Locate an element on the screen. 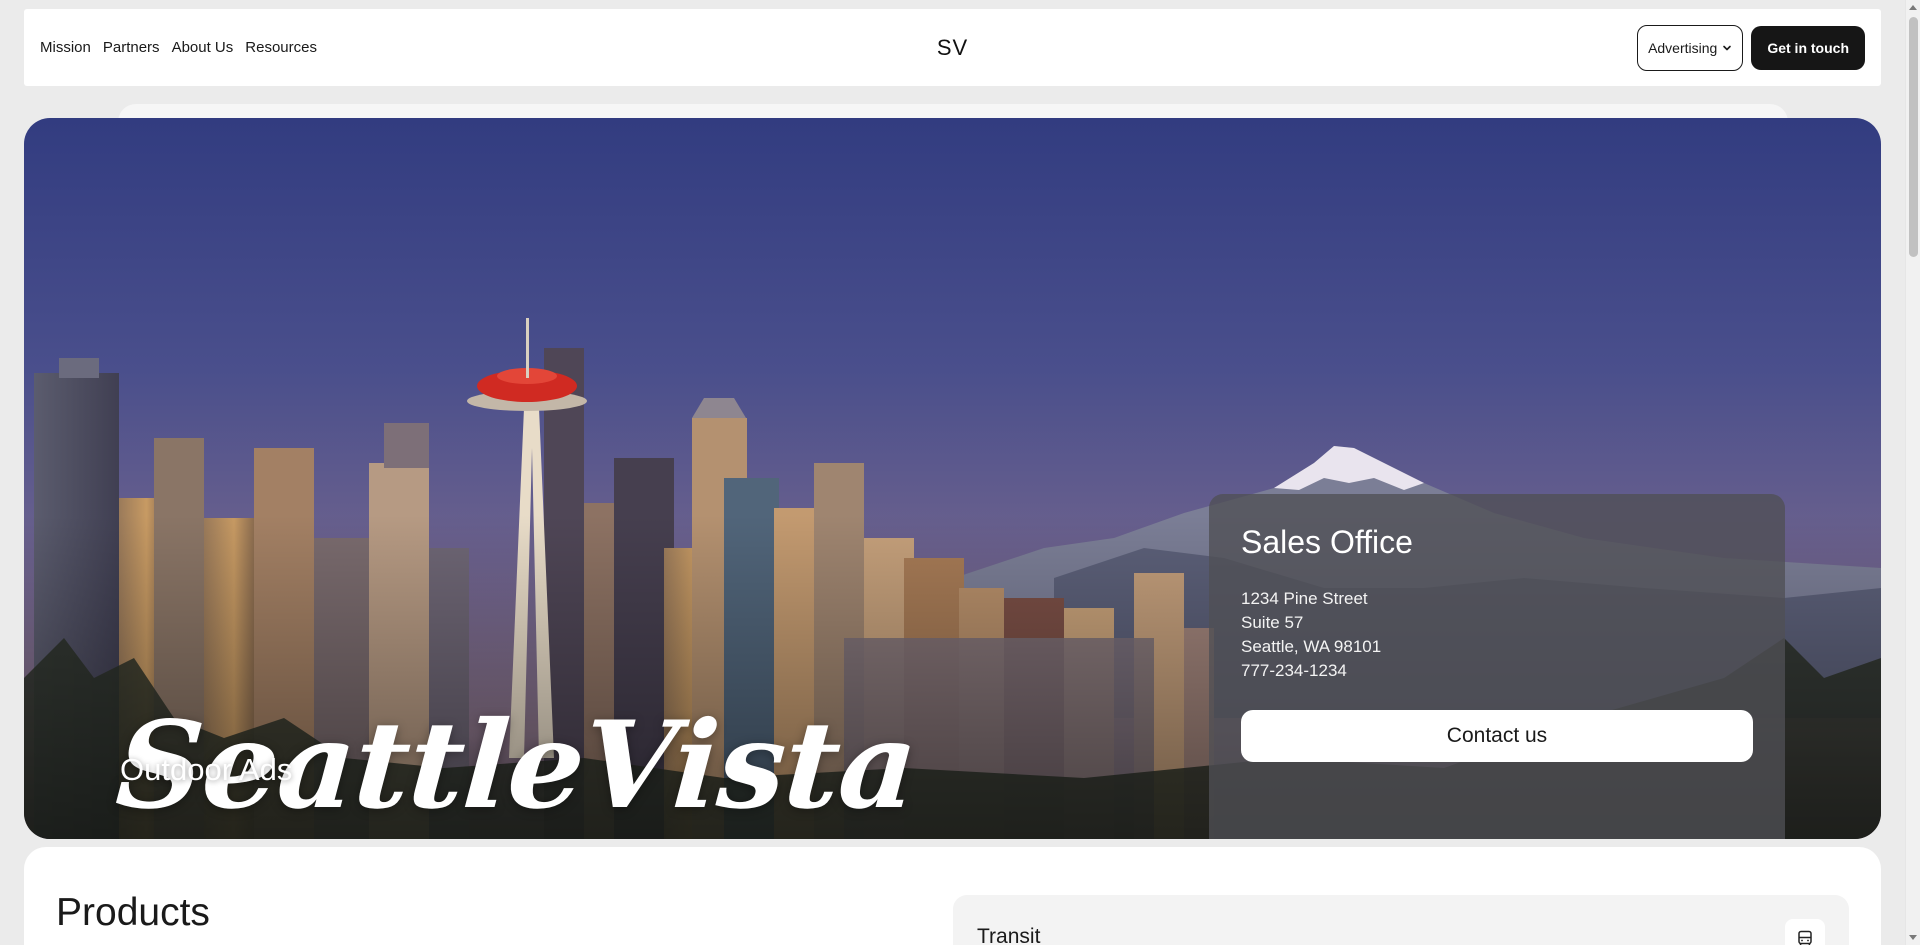 The width and height of the screenshot is (1920, 945). brand-logo: SV is located at coordinates (952, 48).